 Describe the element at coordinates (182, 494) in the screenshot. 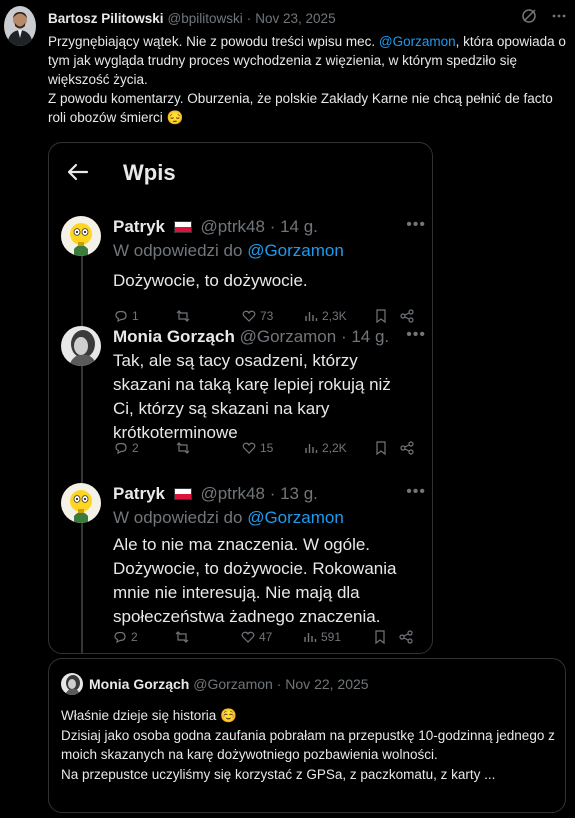

I see `poland-flag-icon` at that location.